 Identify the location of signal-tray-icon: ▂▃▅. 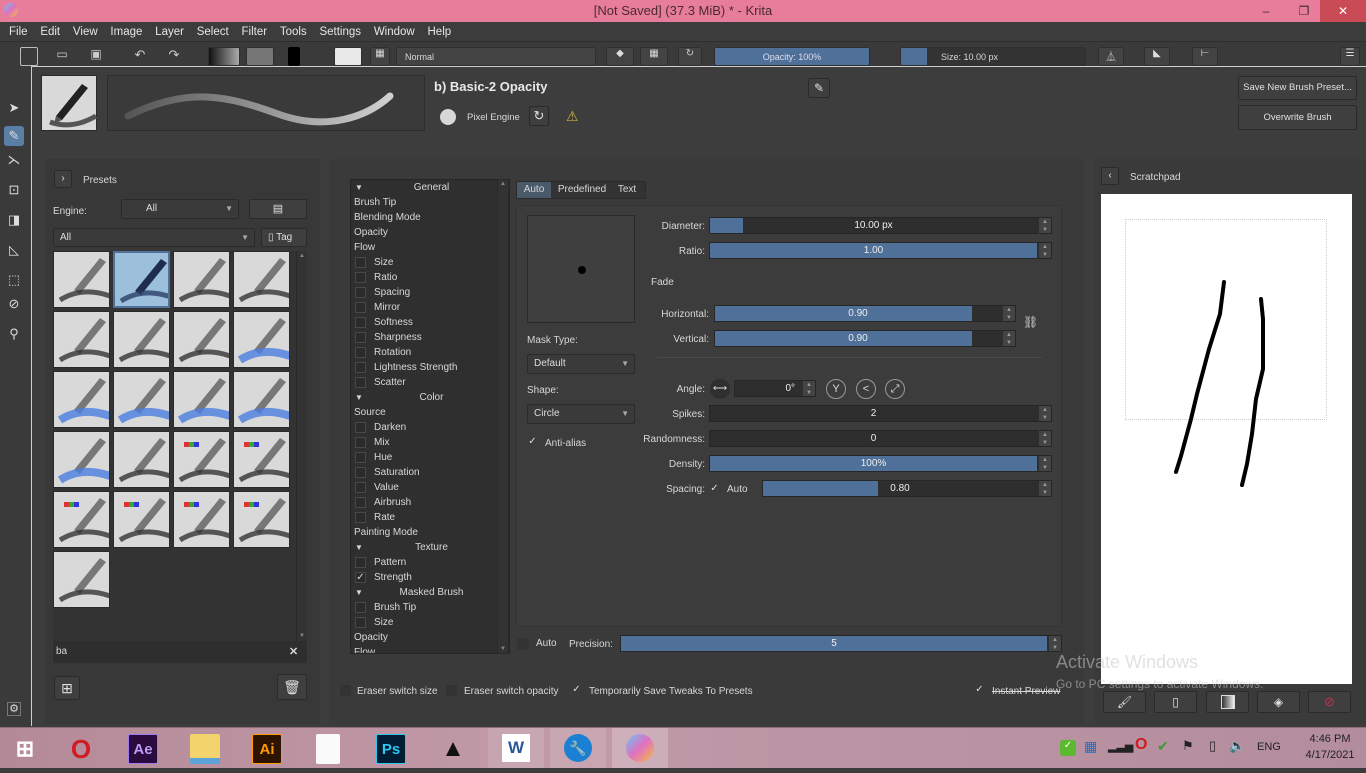
(1120, 746).